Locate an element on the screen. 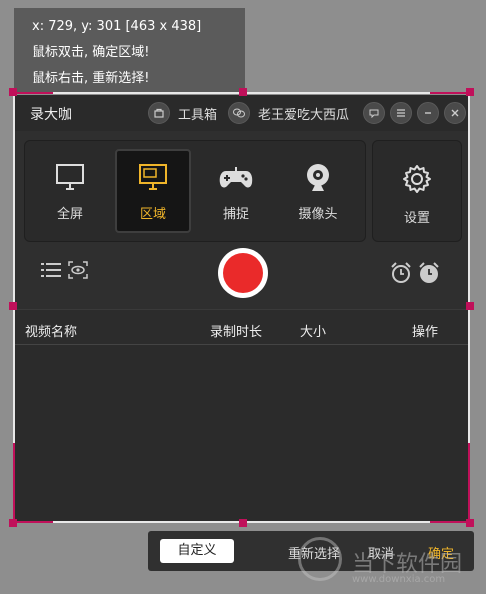  resize-handle-bottom-right is located at coordinates (470, 523).